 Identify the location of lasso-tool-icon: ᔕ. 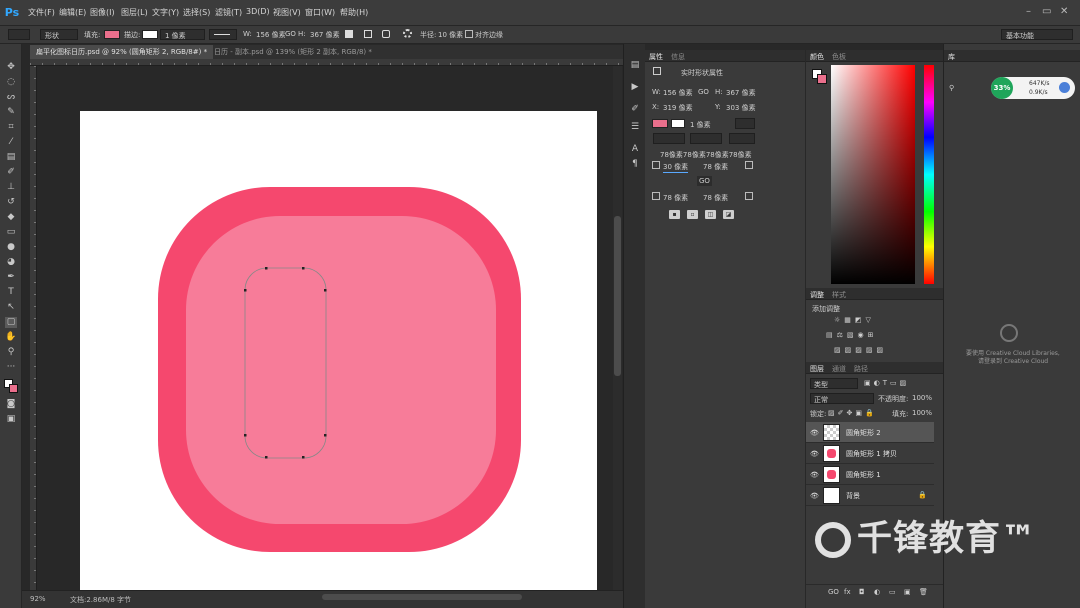
(11, 97).